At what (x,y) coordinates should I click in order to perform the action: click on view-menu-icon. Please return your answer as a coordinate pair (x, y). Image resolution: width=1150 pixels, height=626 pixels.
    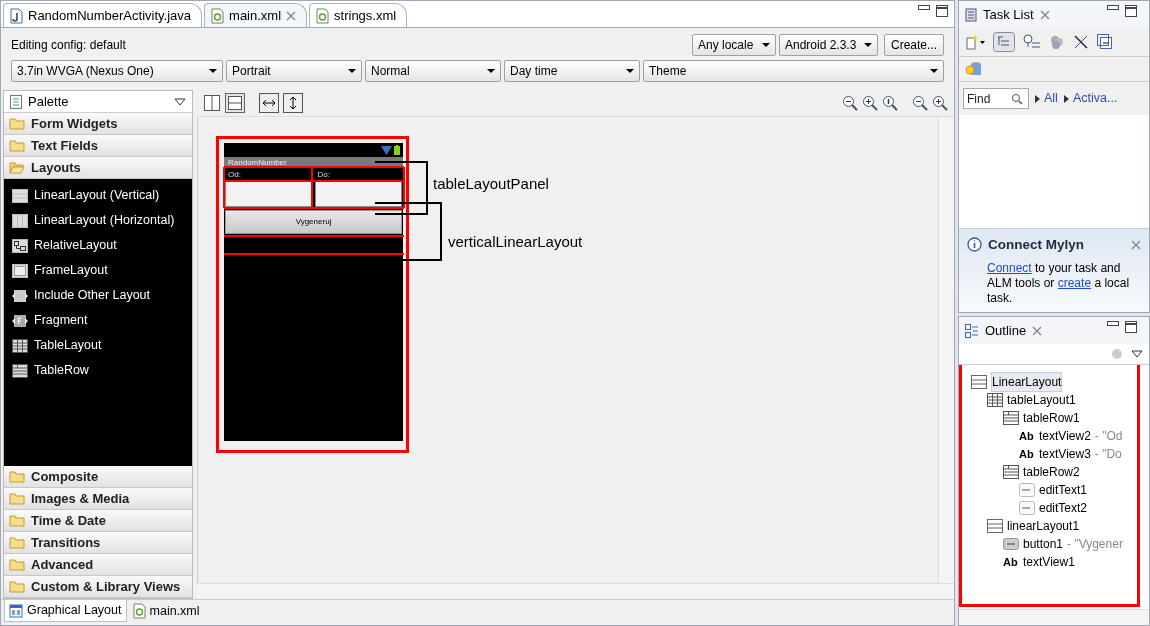
    Looking at the image, I should click on (1137, 354).